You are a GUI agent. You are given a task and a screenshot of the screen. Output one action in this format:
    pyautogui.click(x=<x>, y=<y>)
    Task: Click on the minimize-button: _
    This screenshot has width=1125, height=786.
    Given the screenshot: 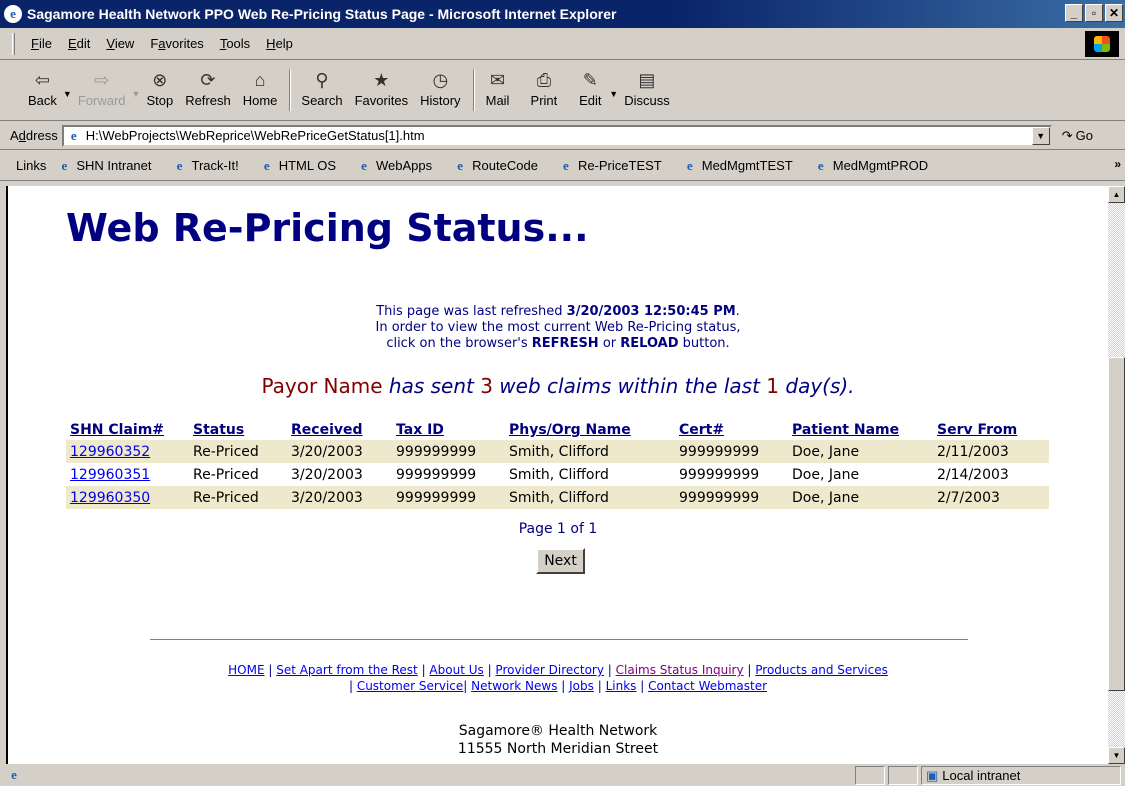 What is the action you would take?
    pyautogui.click(x=1074, y=13)
    